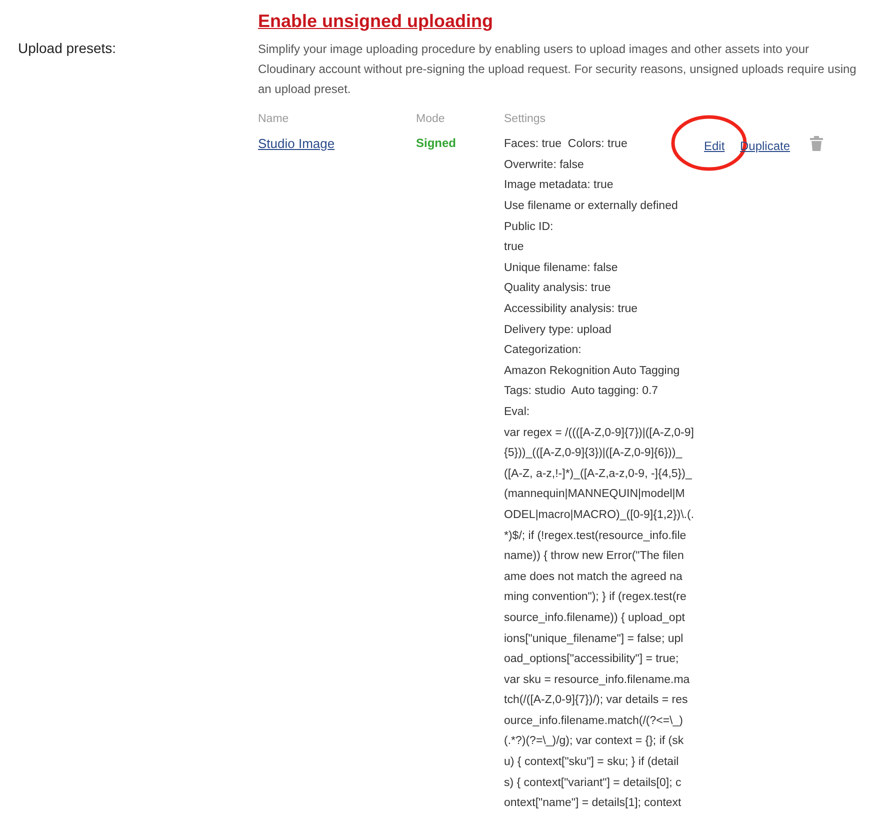 This screenshot has height=831, width=888. What do you see at coordinates (596, 598) in the screenshot?
I see `settings-line: ming convention"); } if (regex.test(re` at bounding box center [596, 598].